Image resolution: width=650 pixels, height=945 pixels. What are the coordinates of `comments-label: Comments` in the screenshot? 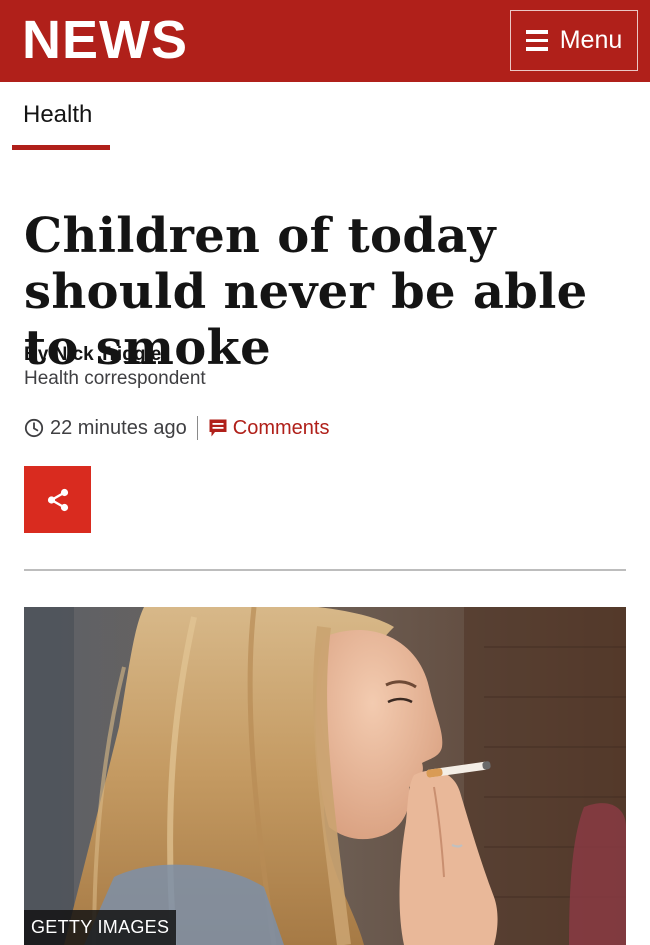 It's located at (281, 427).